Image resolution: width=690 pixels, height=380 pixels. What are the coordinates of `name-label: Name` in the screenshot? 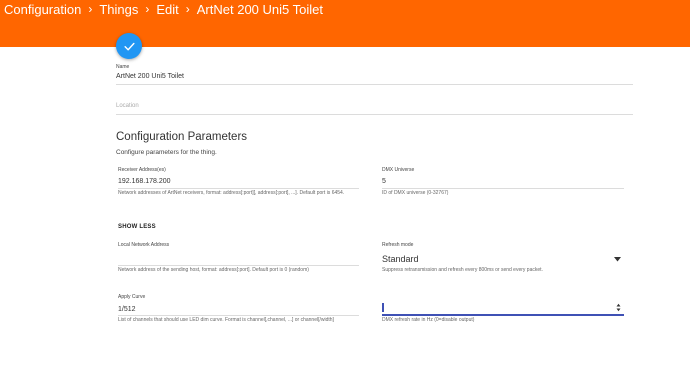 It's located at (123, 67).